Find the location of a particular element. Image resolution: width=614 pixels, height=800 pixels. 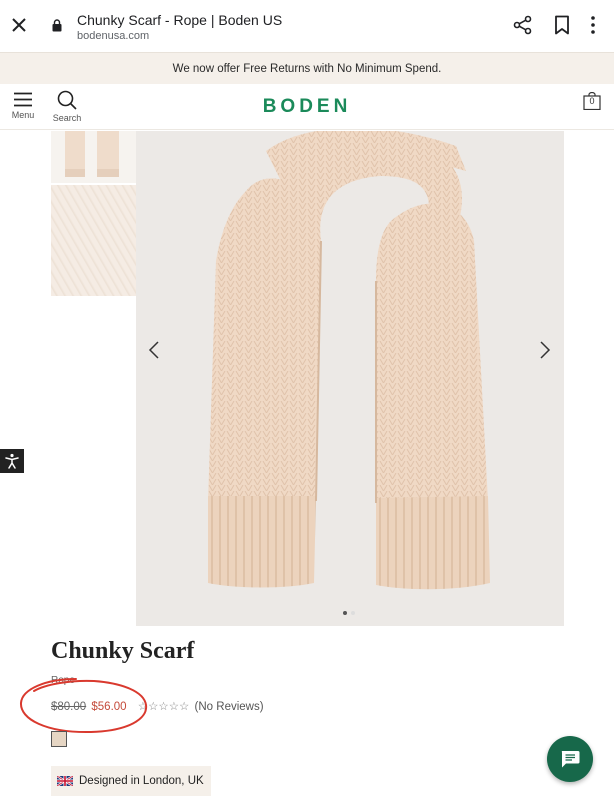

color-swatch-rope is located at coordinates (59, 739).